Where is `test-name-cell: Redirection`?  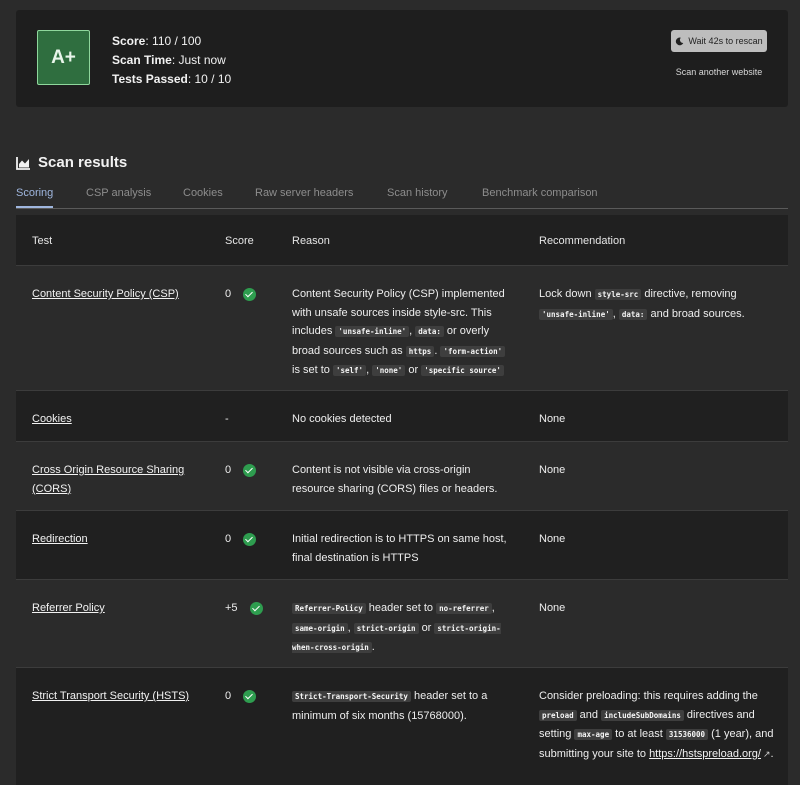
test-name-cell: Redirection is located at coordinates (122, 539).